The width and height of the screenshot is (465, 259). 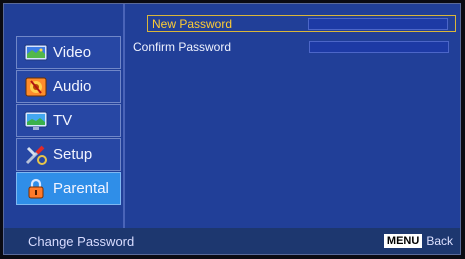 I want to click on confirm-password-row: Confirm Password, so click(x=294, y=46).